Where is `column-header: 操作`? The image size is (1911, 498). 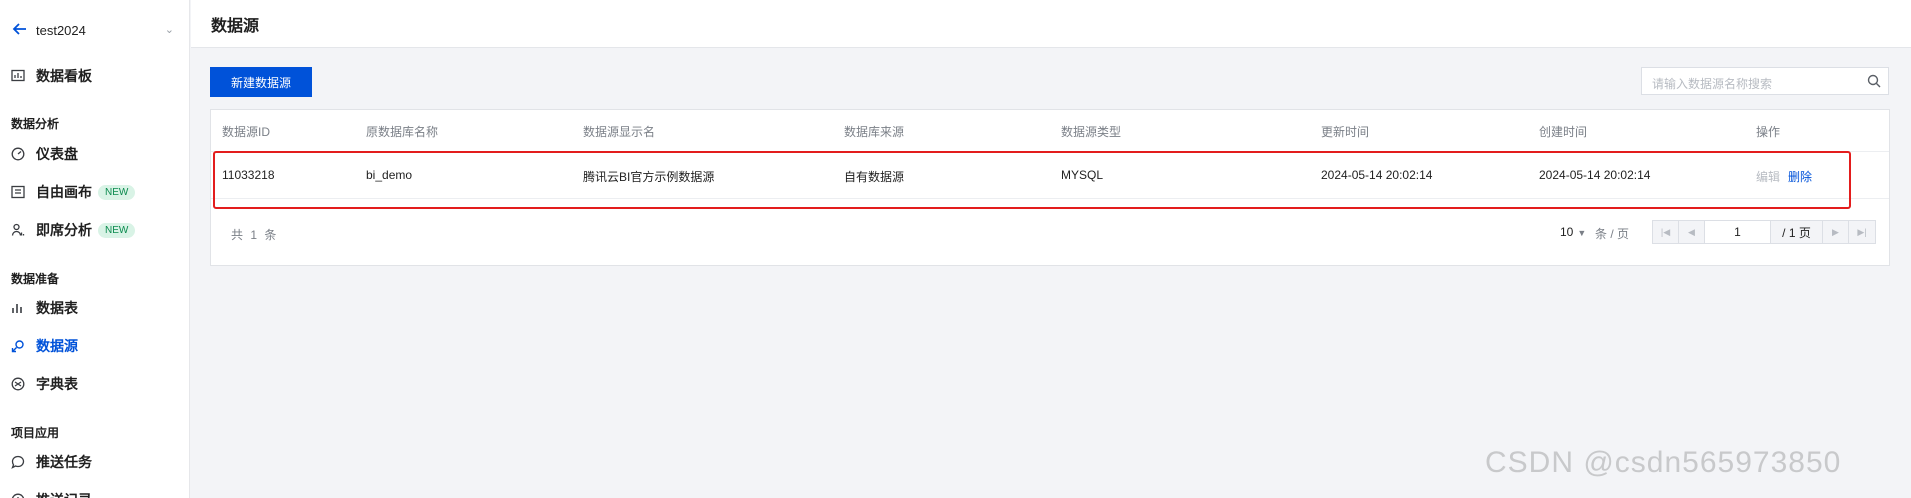
column-header: 操作 is located at coordinates (1768, 132).